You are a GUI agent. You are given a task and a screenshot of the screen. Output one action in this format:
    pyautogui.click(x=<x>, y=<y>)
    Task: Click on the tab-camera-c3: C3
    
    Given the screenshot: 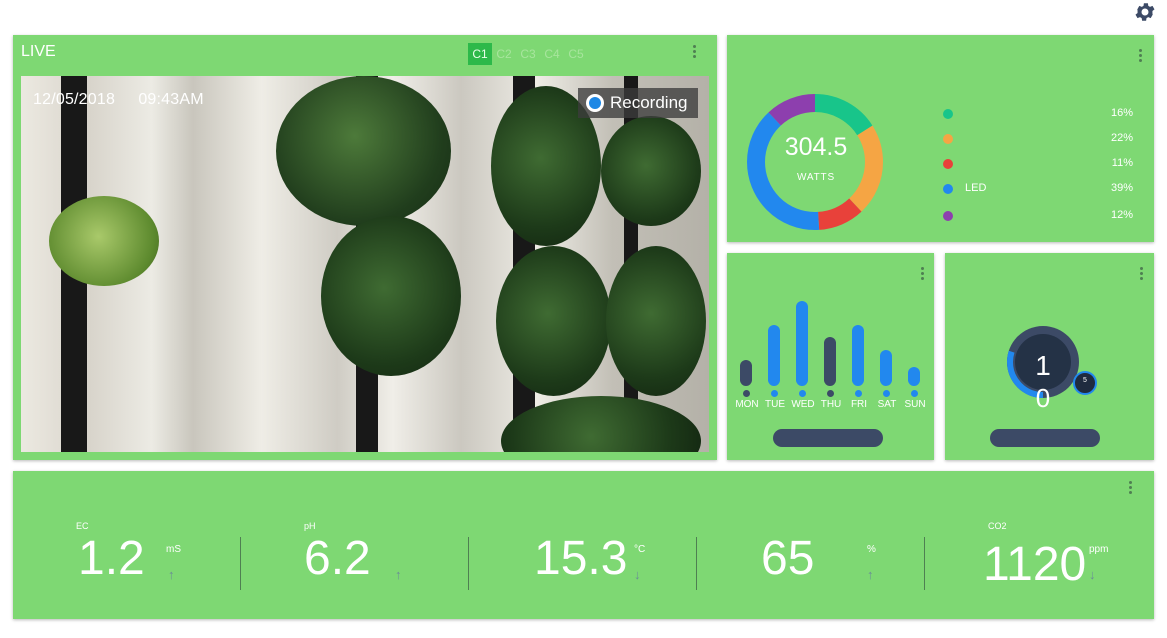 What is the action you would take?
    pyautogui.click(x=528, y=54)
    